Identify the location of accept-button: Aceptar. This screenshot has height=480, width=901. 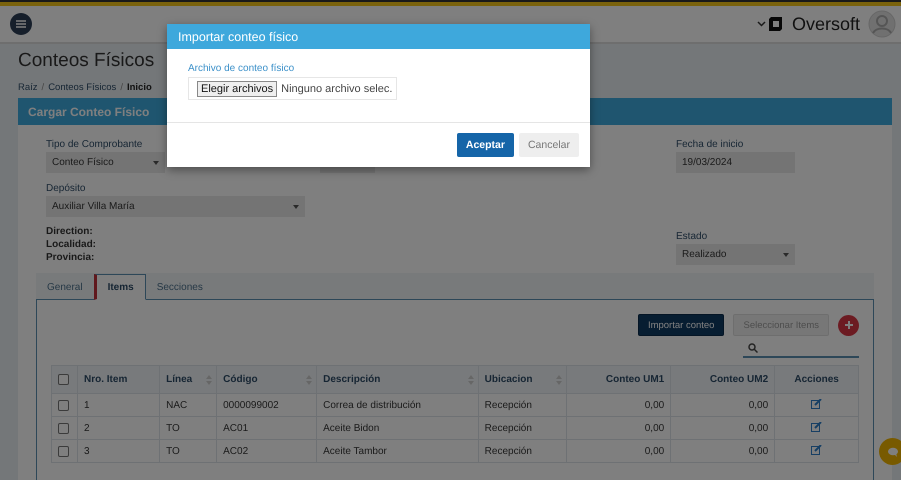
(485, 145).